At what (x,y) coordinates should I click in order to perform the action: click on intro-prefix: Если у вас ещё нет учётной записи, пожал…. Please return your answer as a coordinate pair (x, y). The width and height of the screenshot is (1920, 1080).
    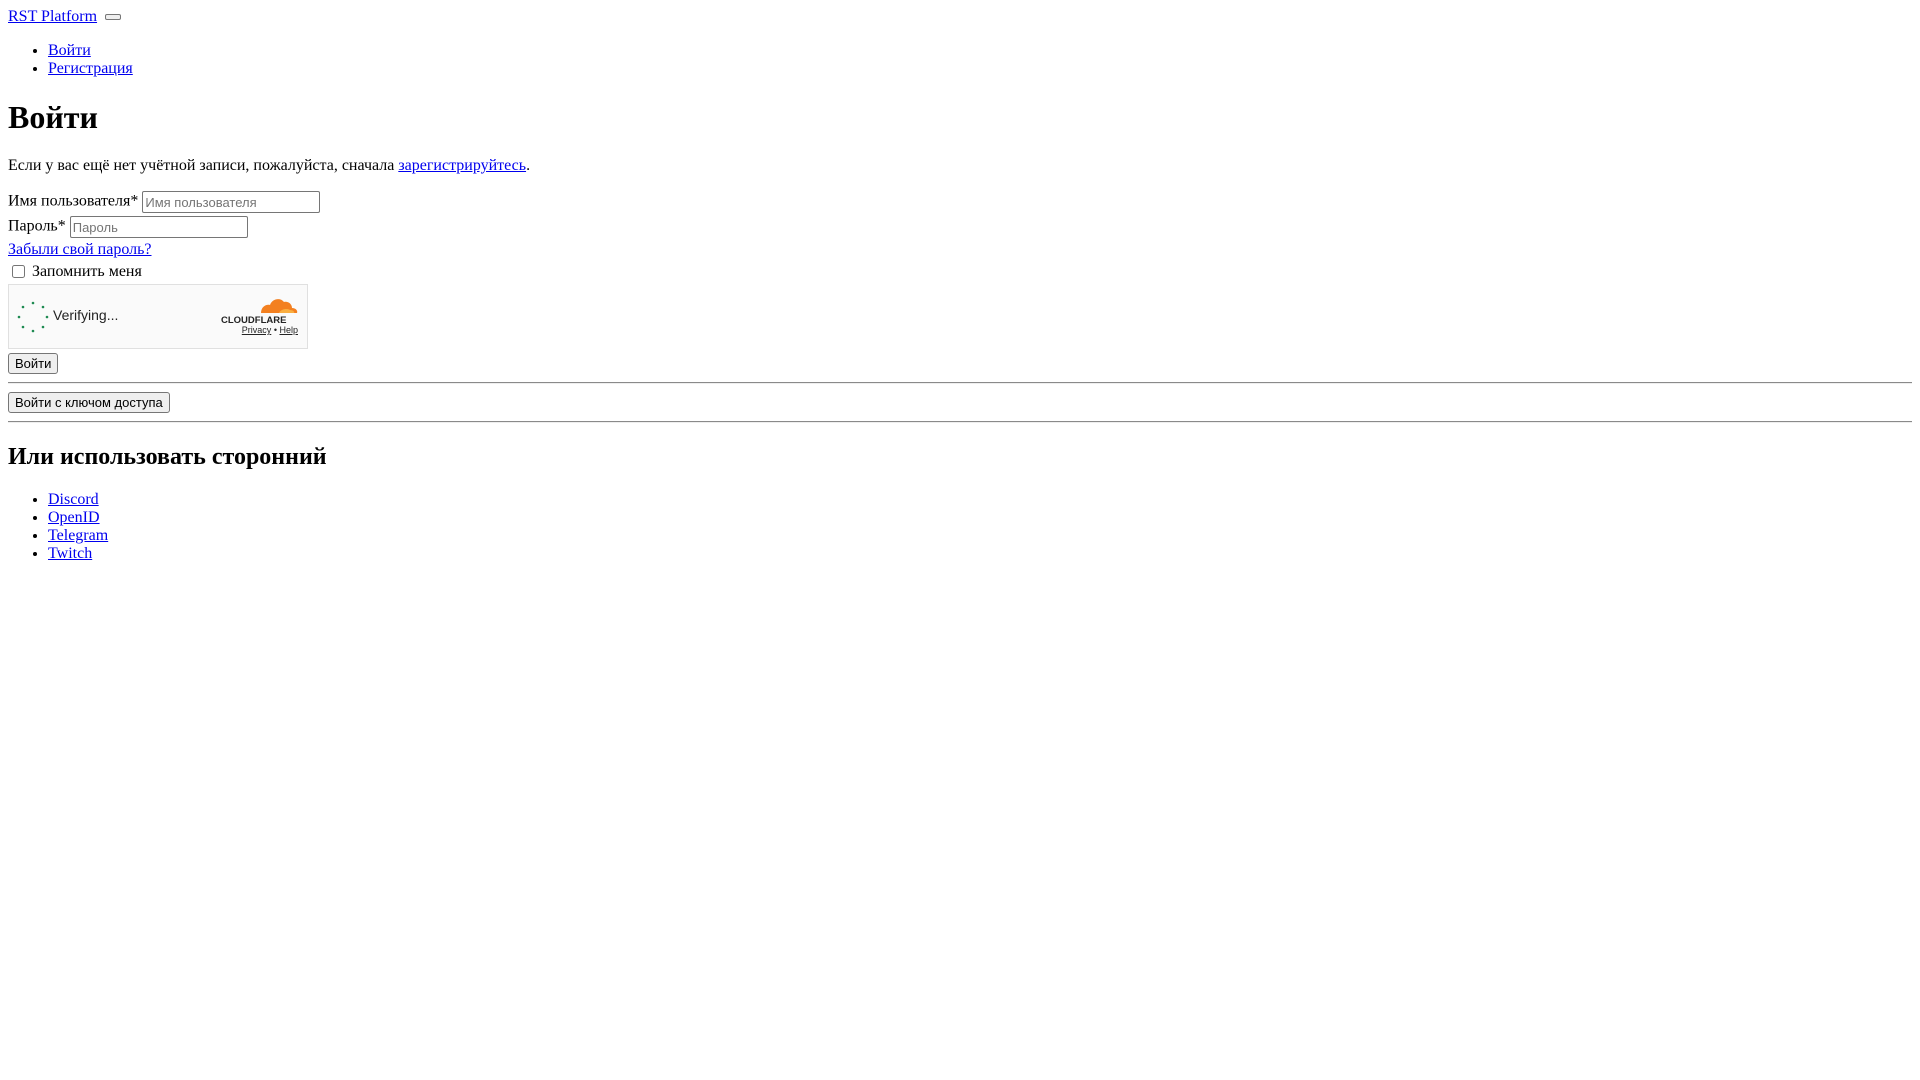
    Looking at the image, I should click on (203, 165).